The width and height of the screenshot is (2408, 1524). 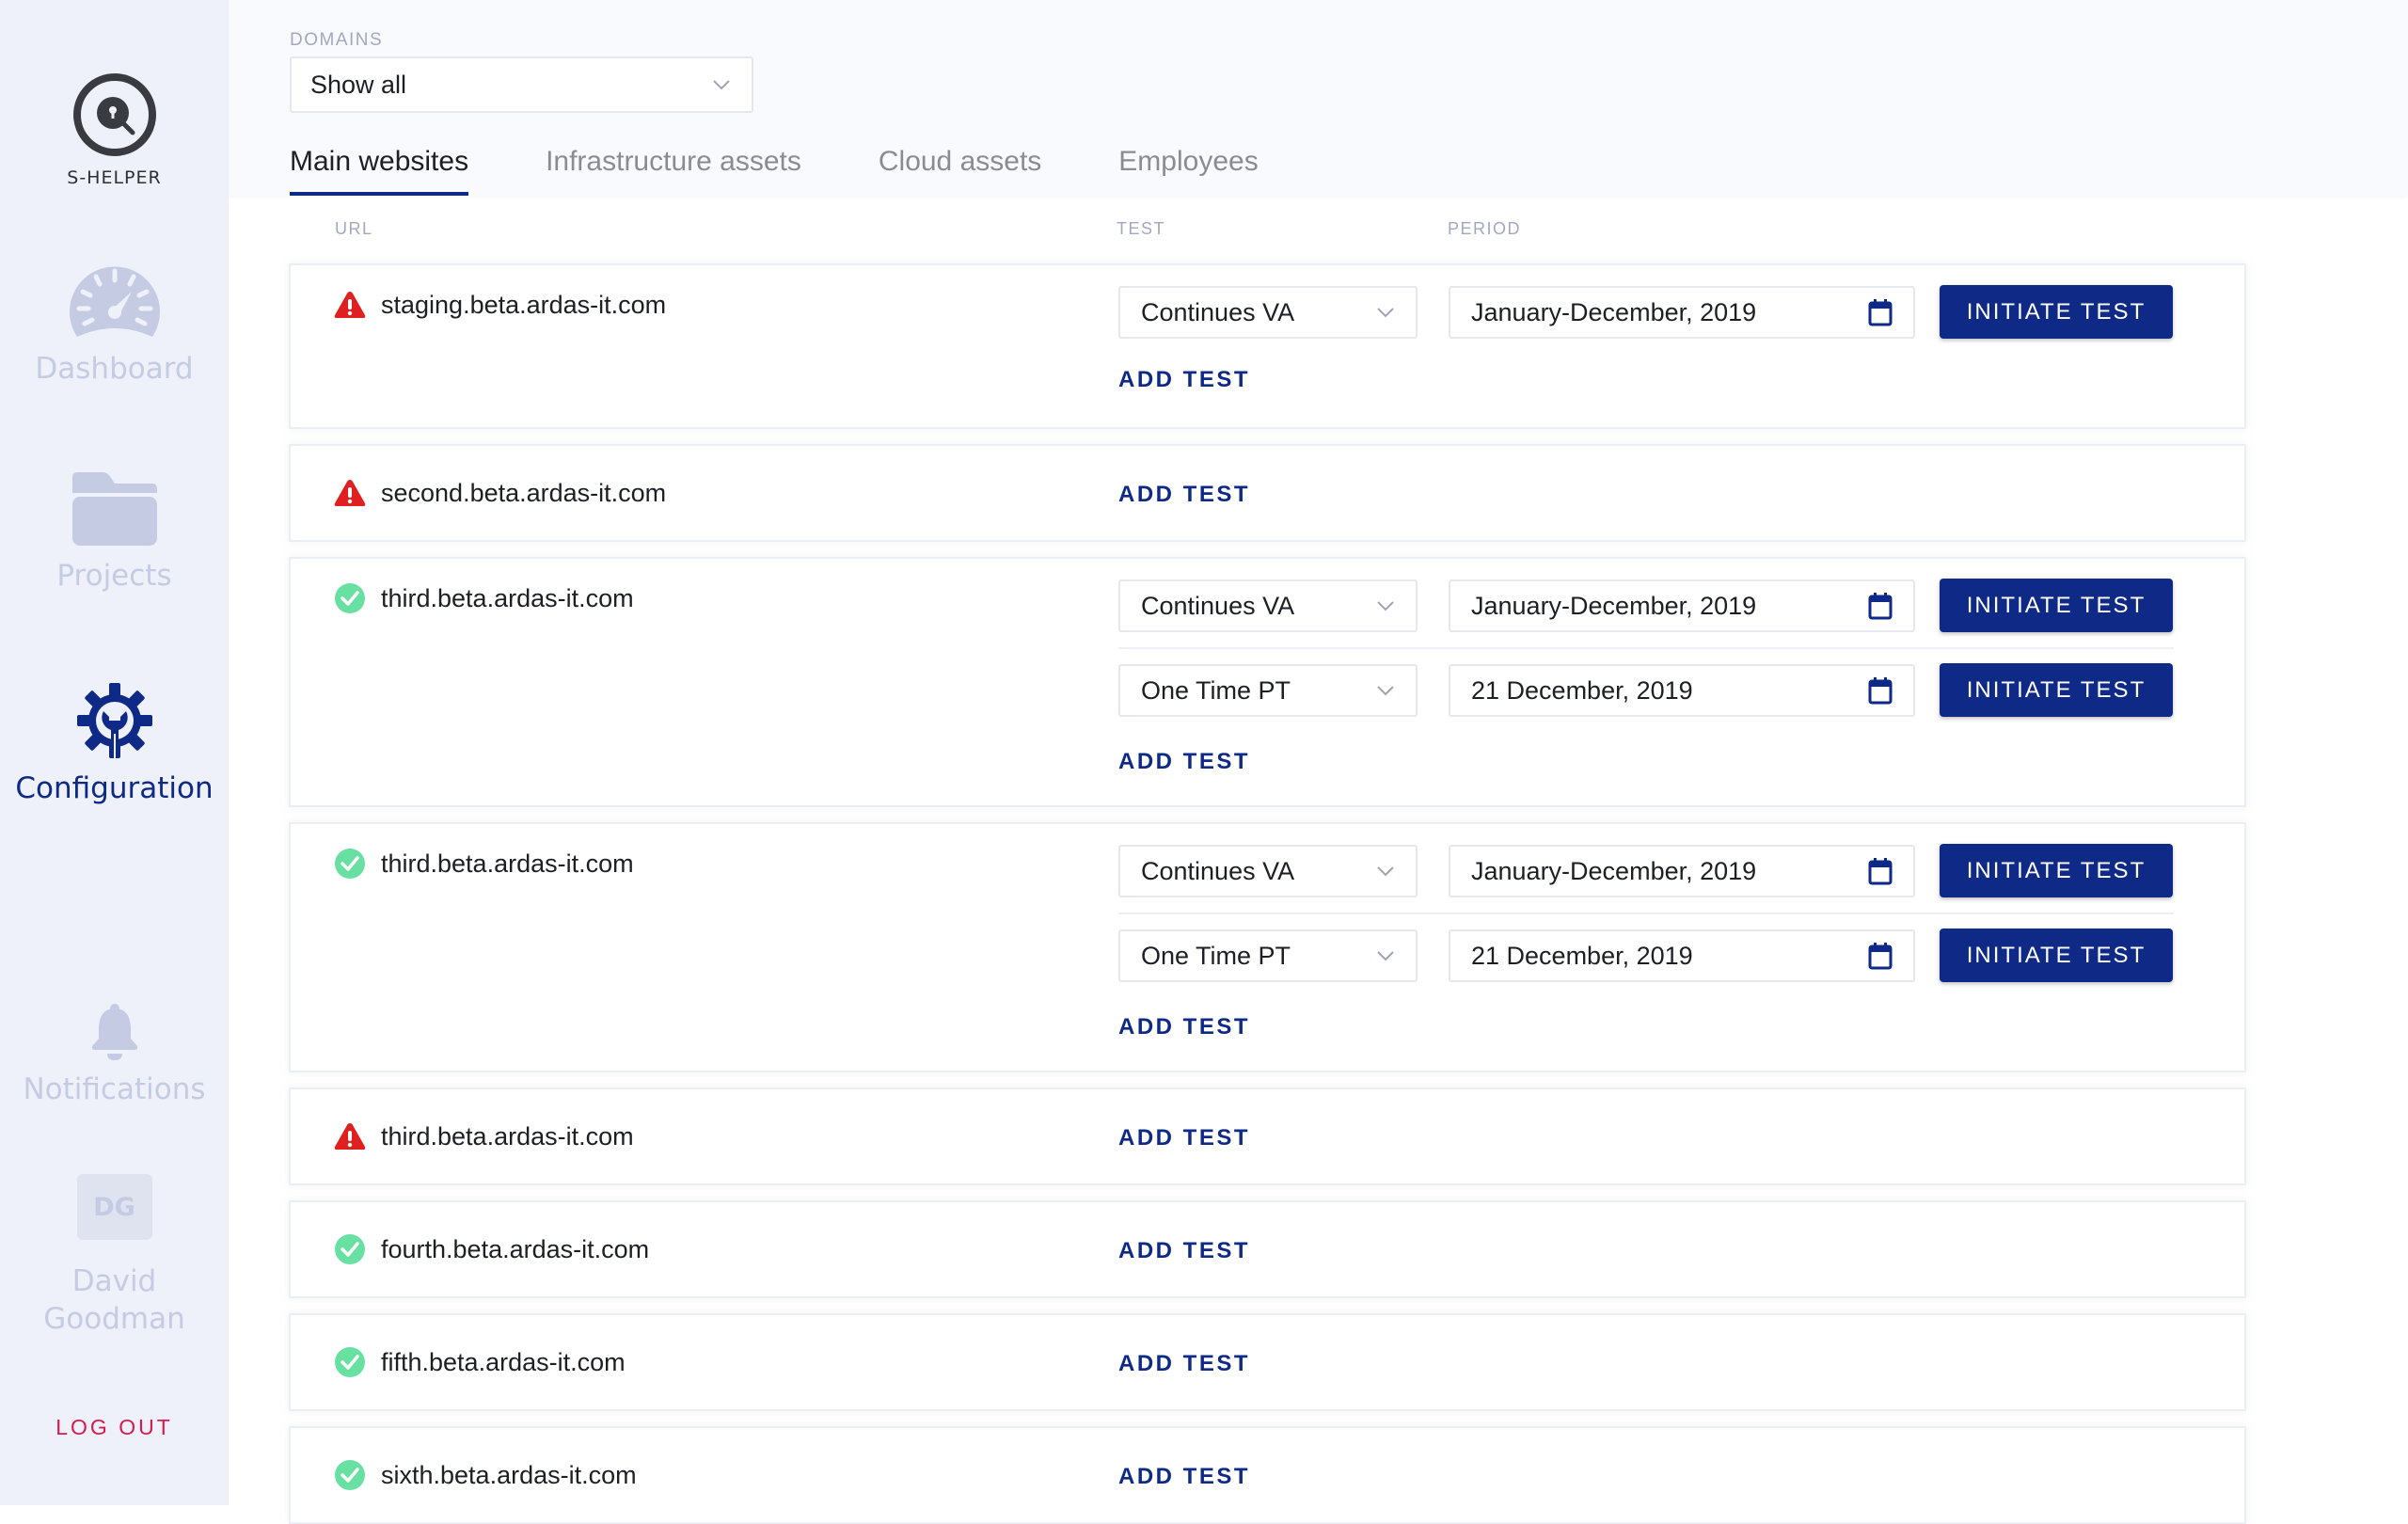 I want to click on sidebar-item-dashboard: Dashboard, so click(x=115, y=323).